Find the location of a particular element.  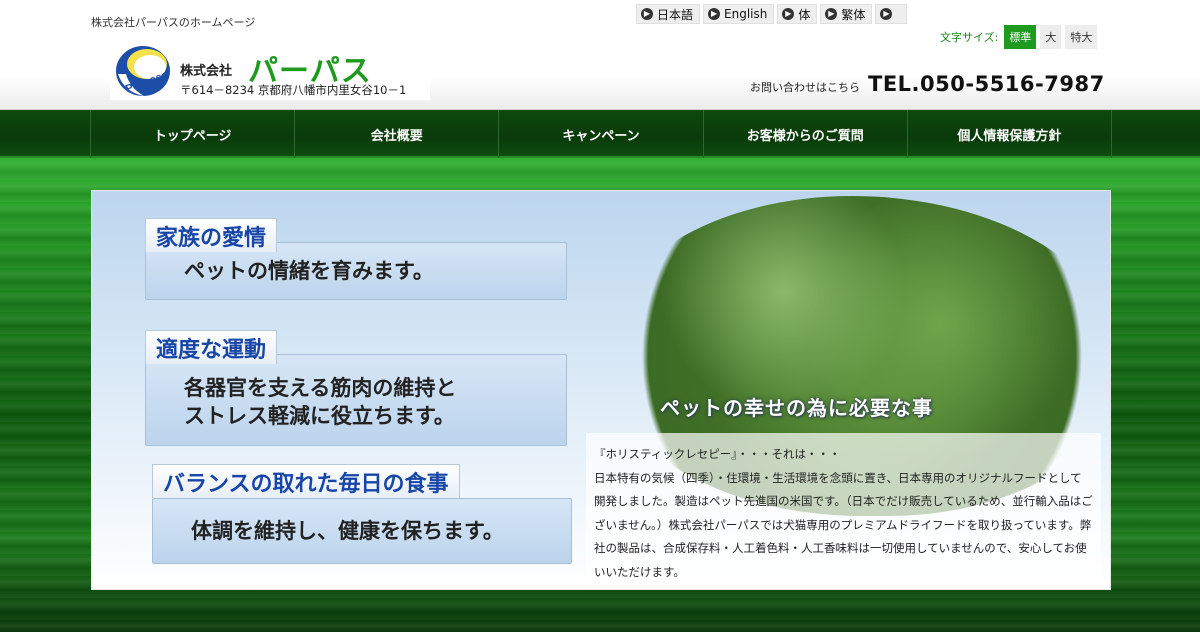

lang-japanese-button: ▶ 日本語 is located at coordinates (668, 14).